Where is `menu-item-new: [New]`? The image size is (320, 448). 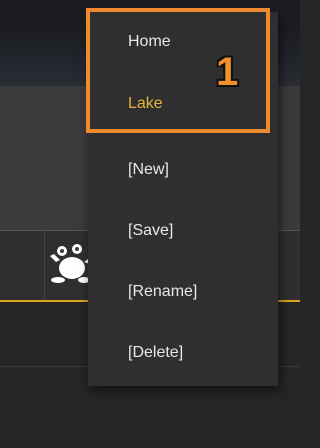
menu-item-new: [New] is located at coordinates (183, 170).